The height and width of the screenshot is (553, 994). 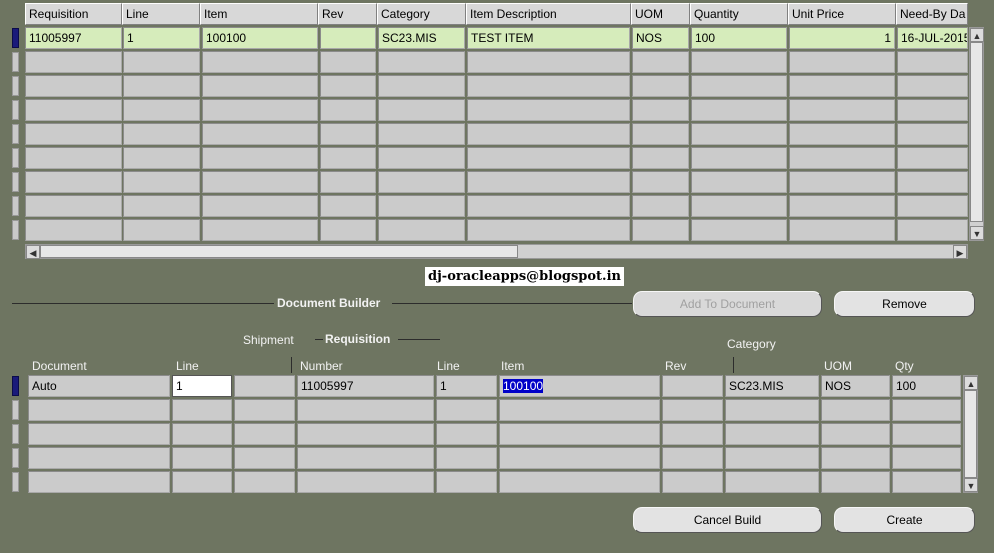 What do you see at coordinates (15, 38) in the screenshot?
I see `row-indicator-active` at bounding box center [15, 38].